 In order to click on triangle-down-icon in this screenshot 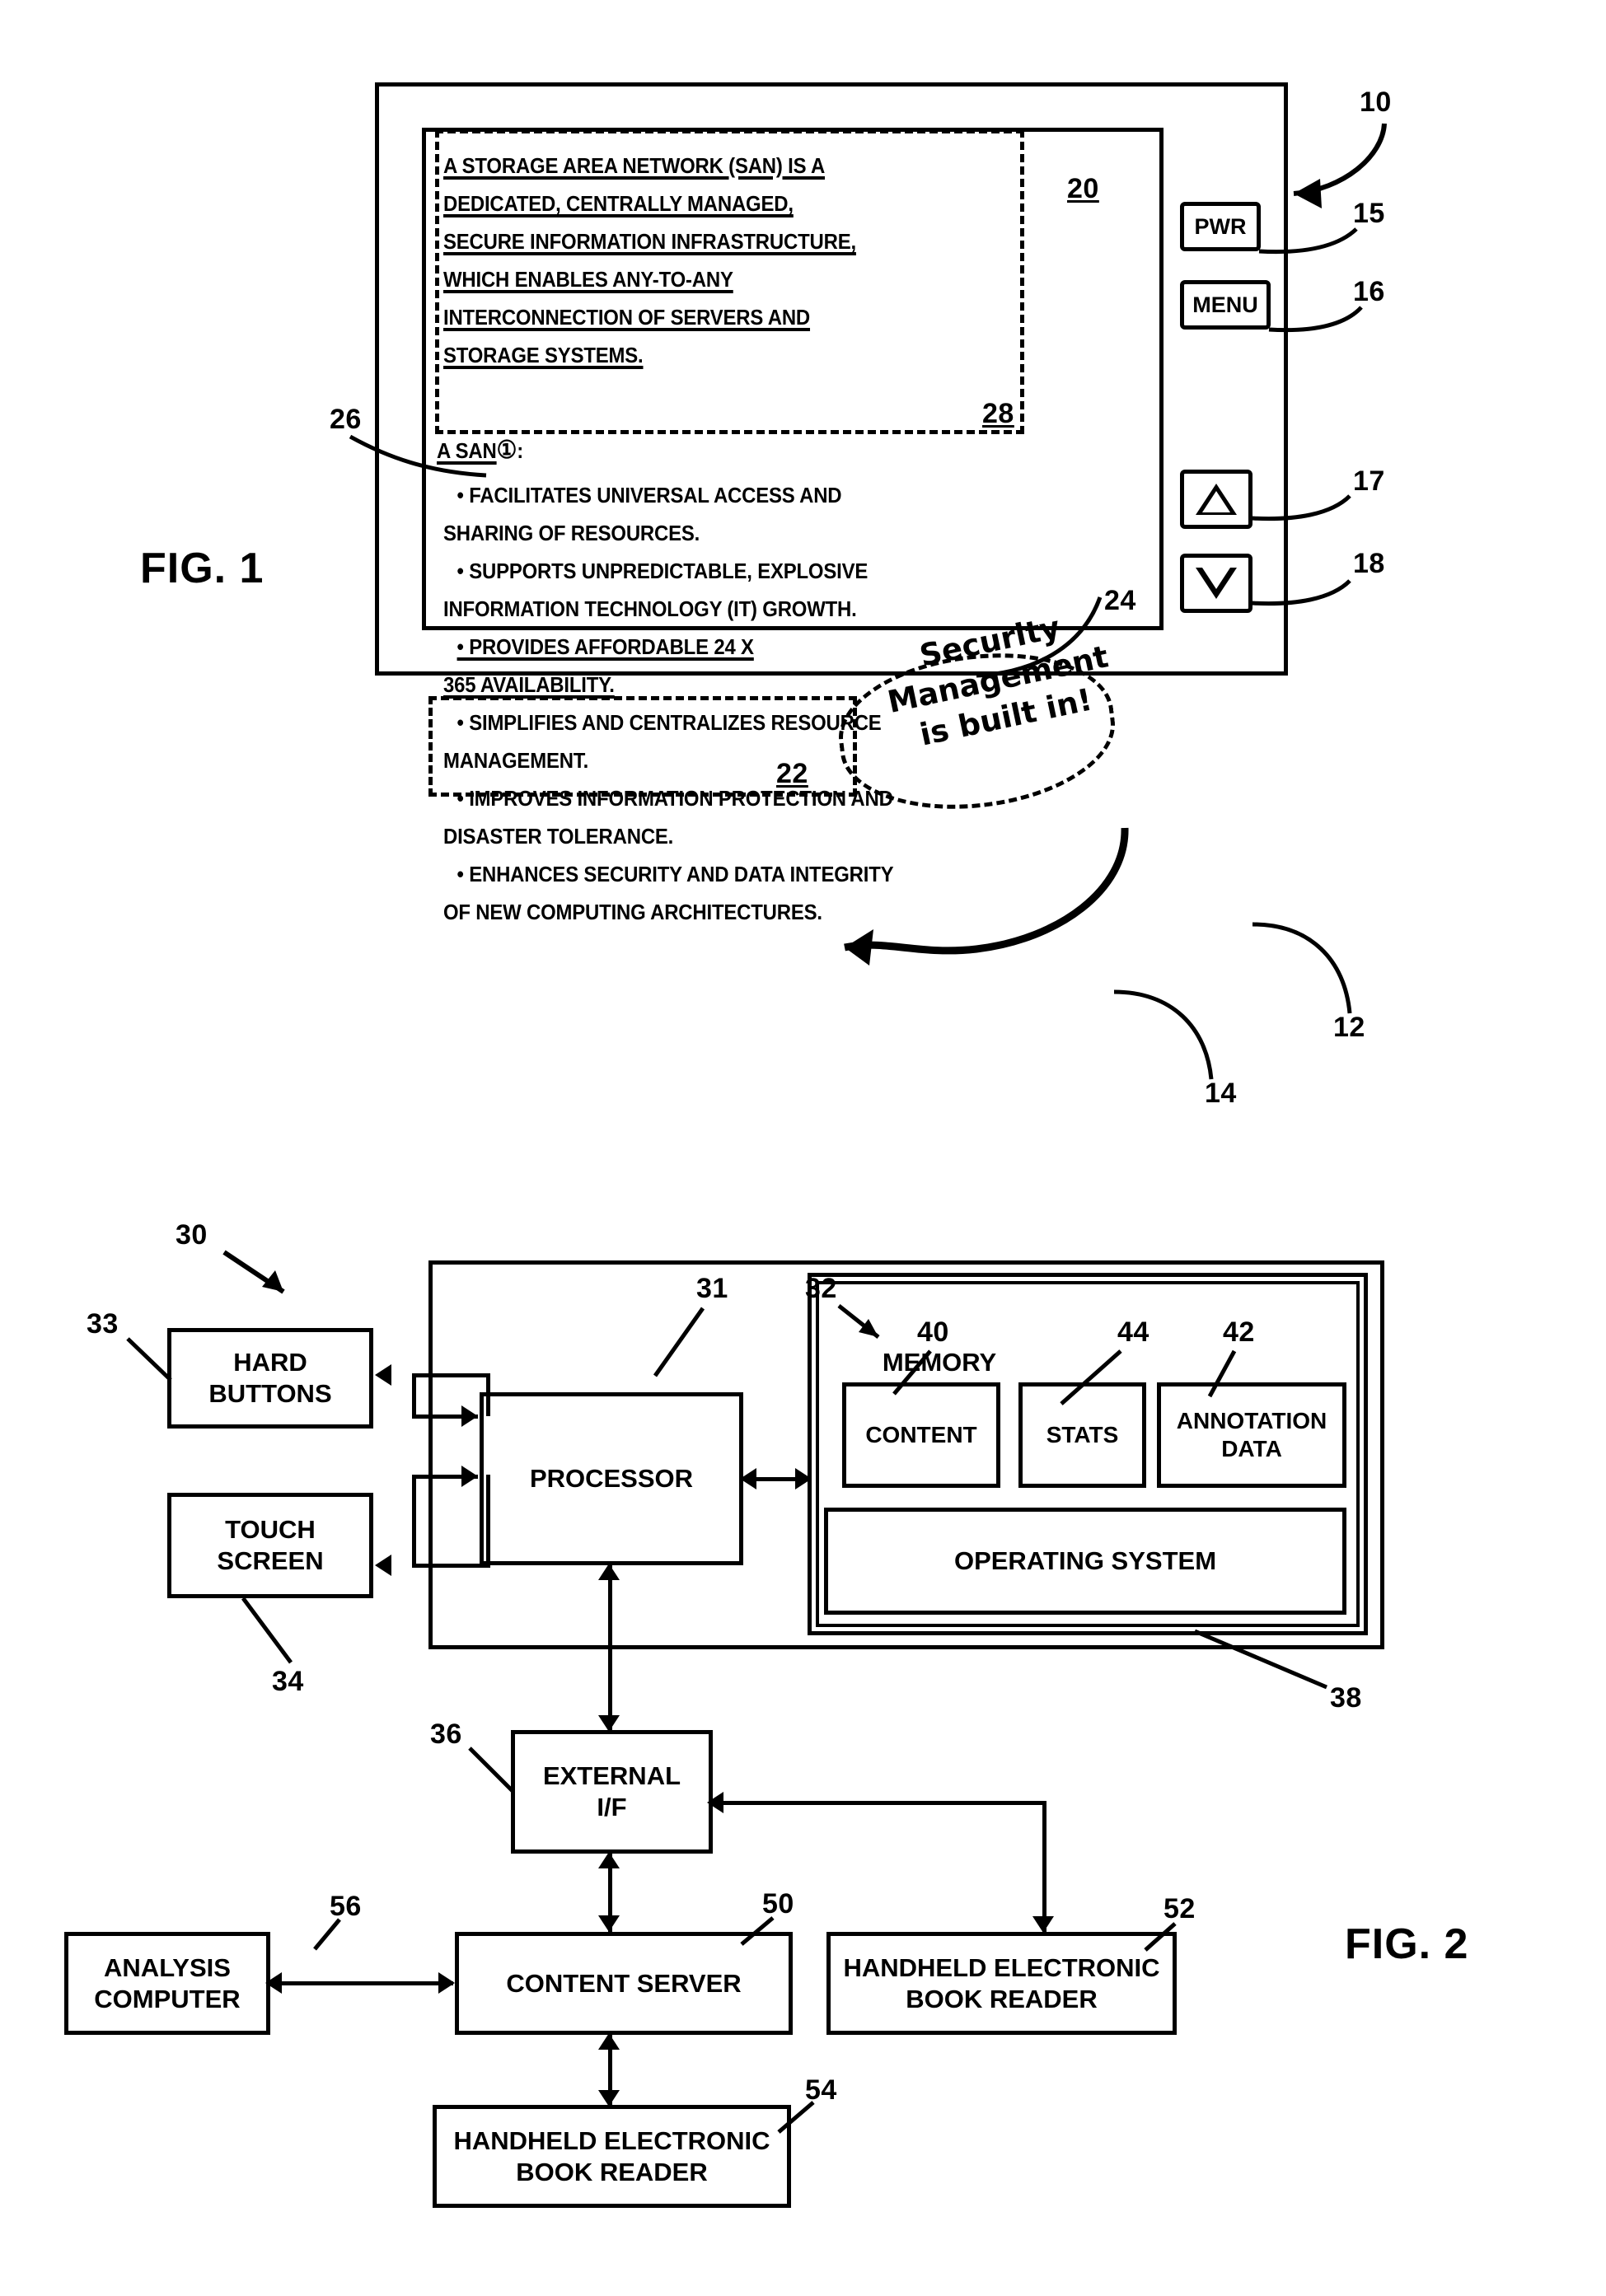, I will do `click(1216, 583)`.